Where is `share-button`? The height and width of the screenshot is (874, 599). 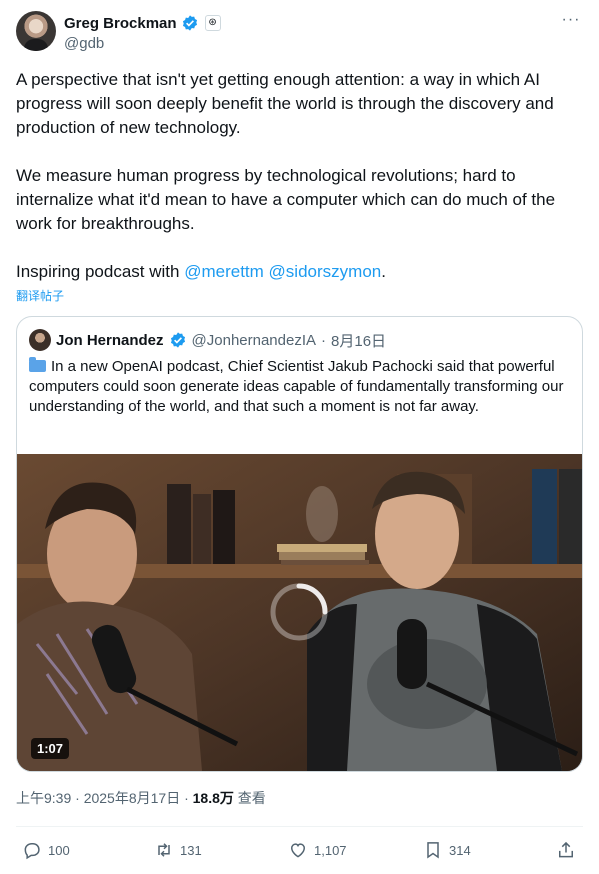
share-button is located at coordinates (566, 850).